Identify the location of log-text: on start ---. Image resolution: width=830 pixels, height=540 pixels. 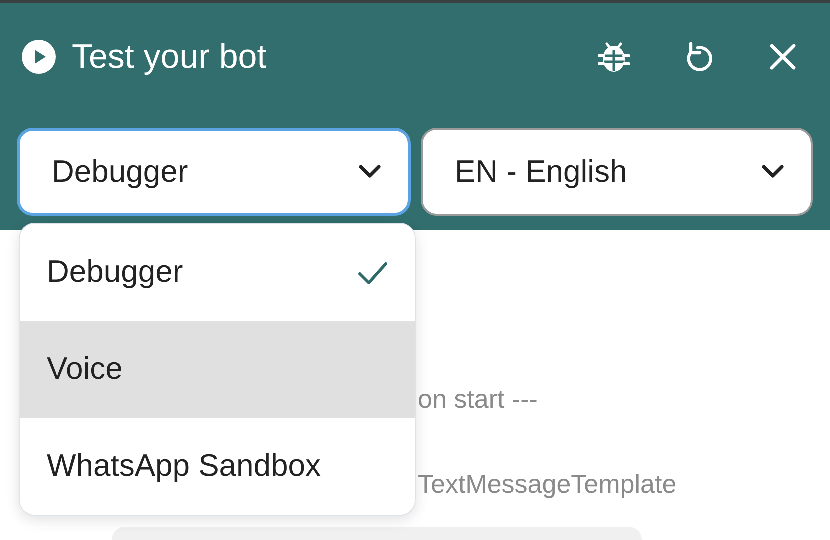
(478, 399).